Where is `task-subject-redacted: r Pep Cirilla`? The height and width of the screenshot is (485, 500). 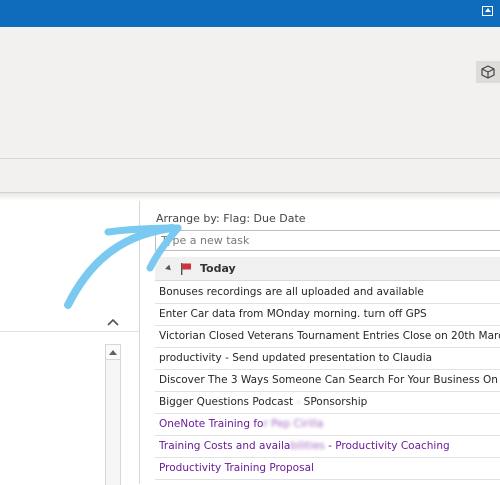
task-subject-redacted: r Pep Cirilla is located at coordinates (293, 424).